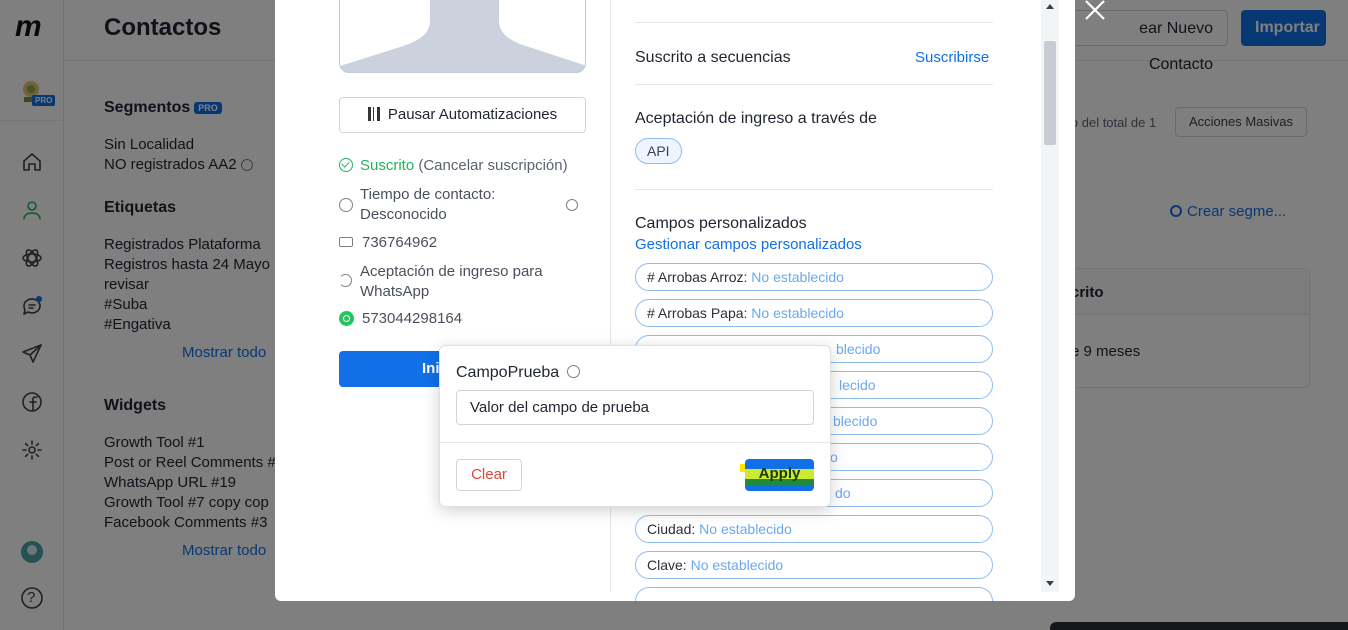 The width and height of the screenshot is (1348, 630). What do you see at coordinates (658, 151) in the screenshot?
I see `optin-chip-api: API` at bounding box center [658, 151].